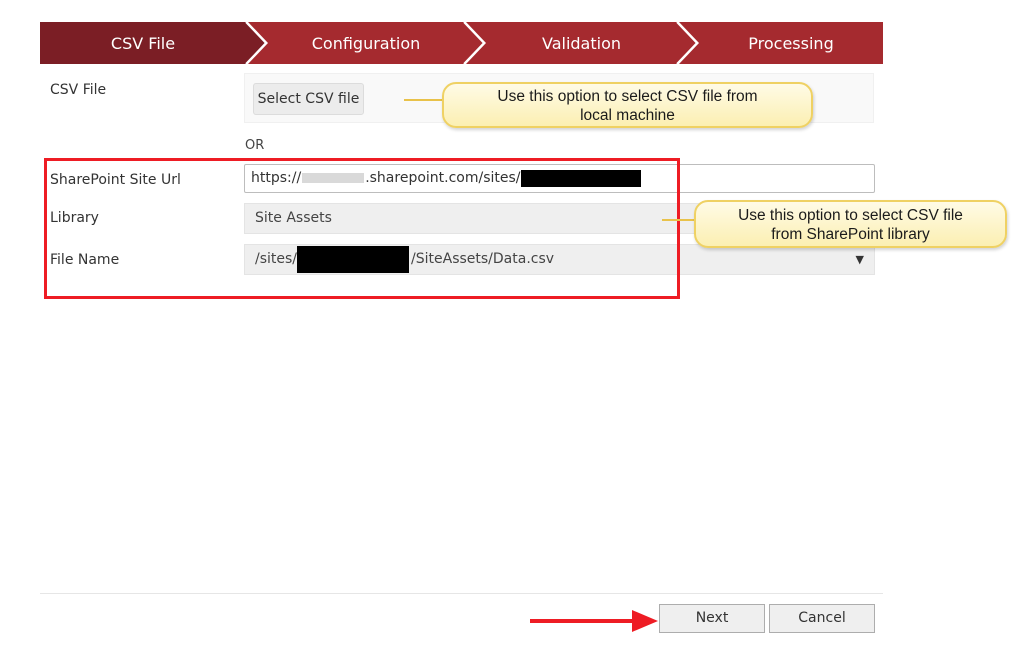 The height and width of the screenshot is (659, 1024). Describe the element at coordinates (461, 593) in the screenshot. I see `footer-divider` at that location.